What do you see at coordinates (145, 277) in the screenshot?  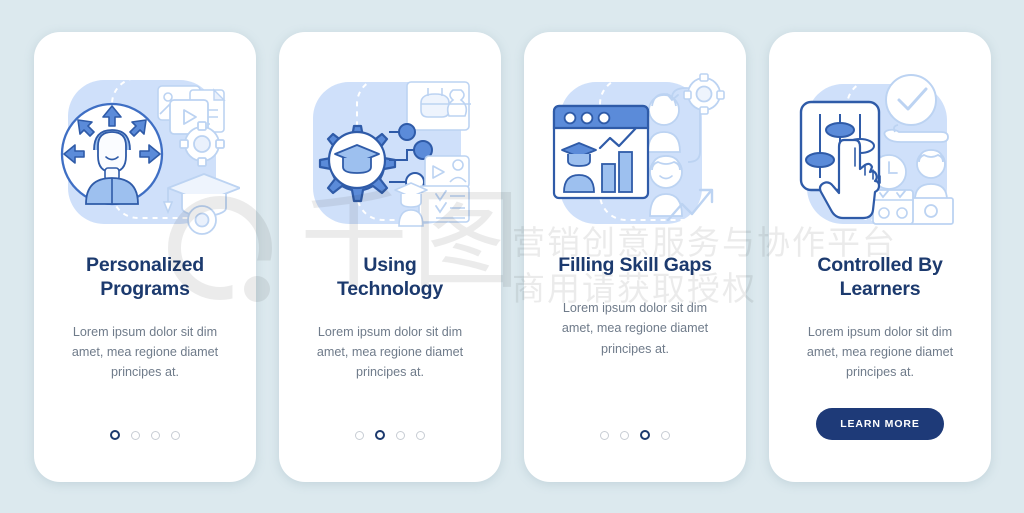 I see `card-title: Personalized Programs` at bounding box center [145, 277].